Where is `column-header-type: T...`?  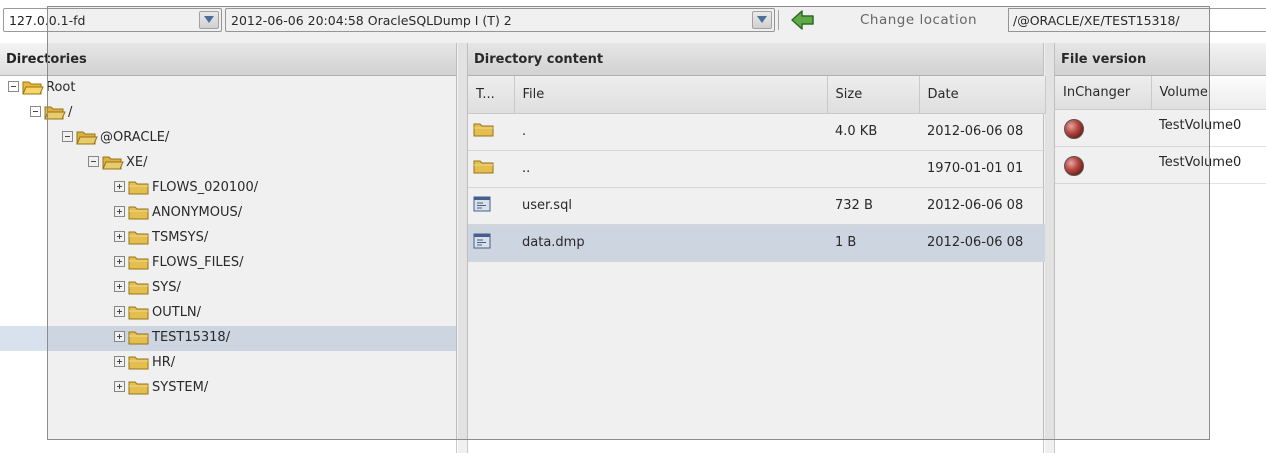 column-header-type: T... is located at coordinates (491, 95).